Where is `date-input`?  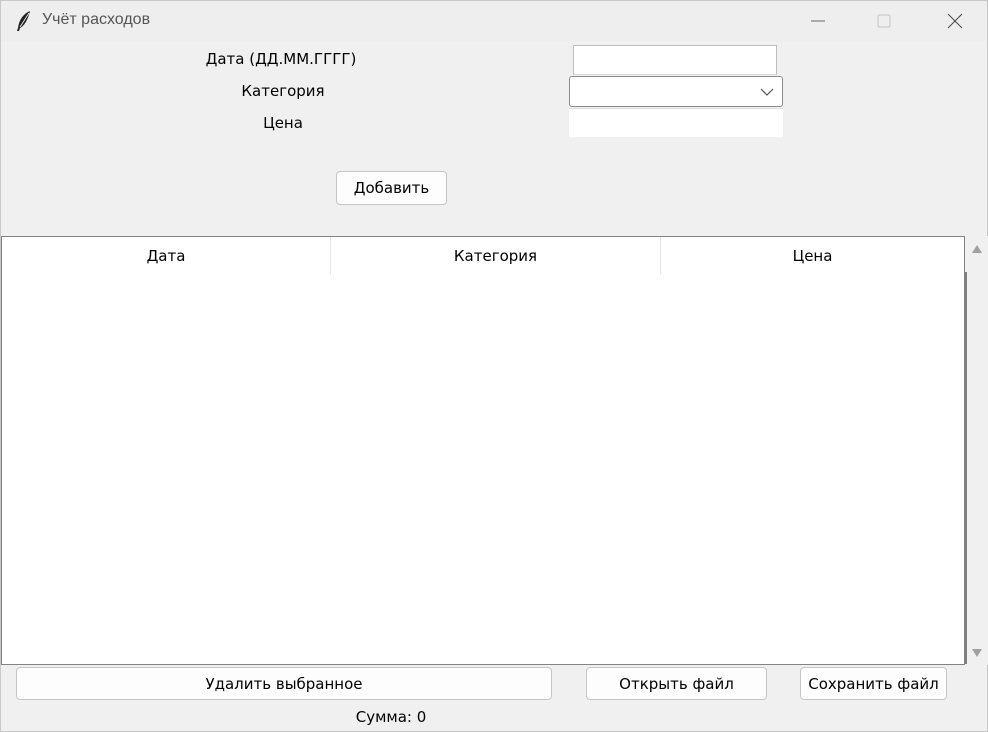 date-input is located at coordinates (675, 60).